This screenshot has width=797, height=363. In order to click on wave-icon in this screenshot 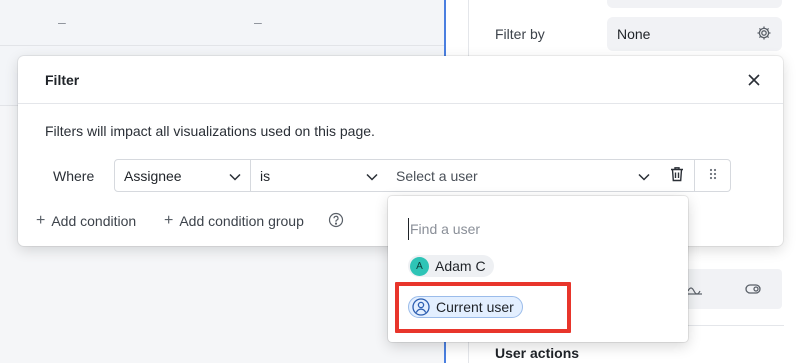, I will do `click(695, 290)`.